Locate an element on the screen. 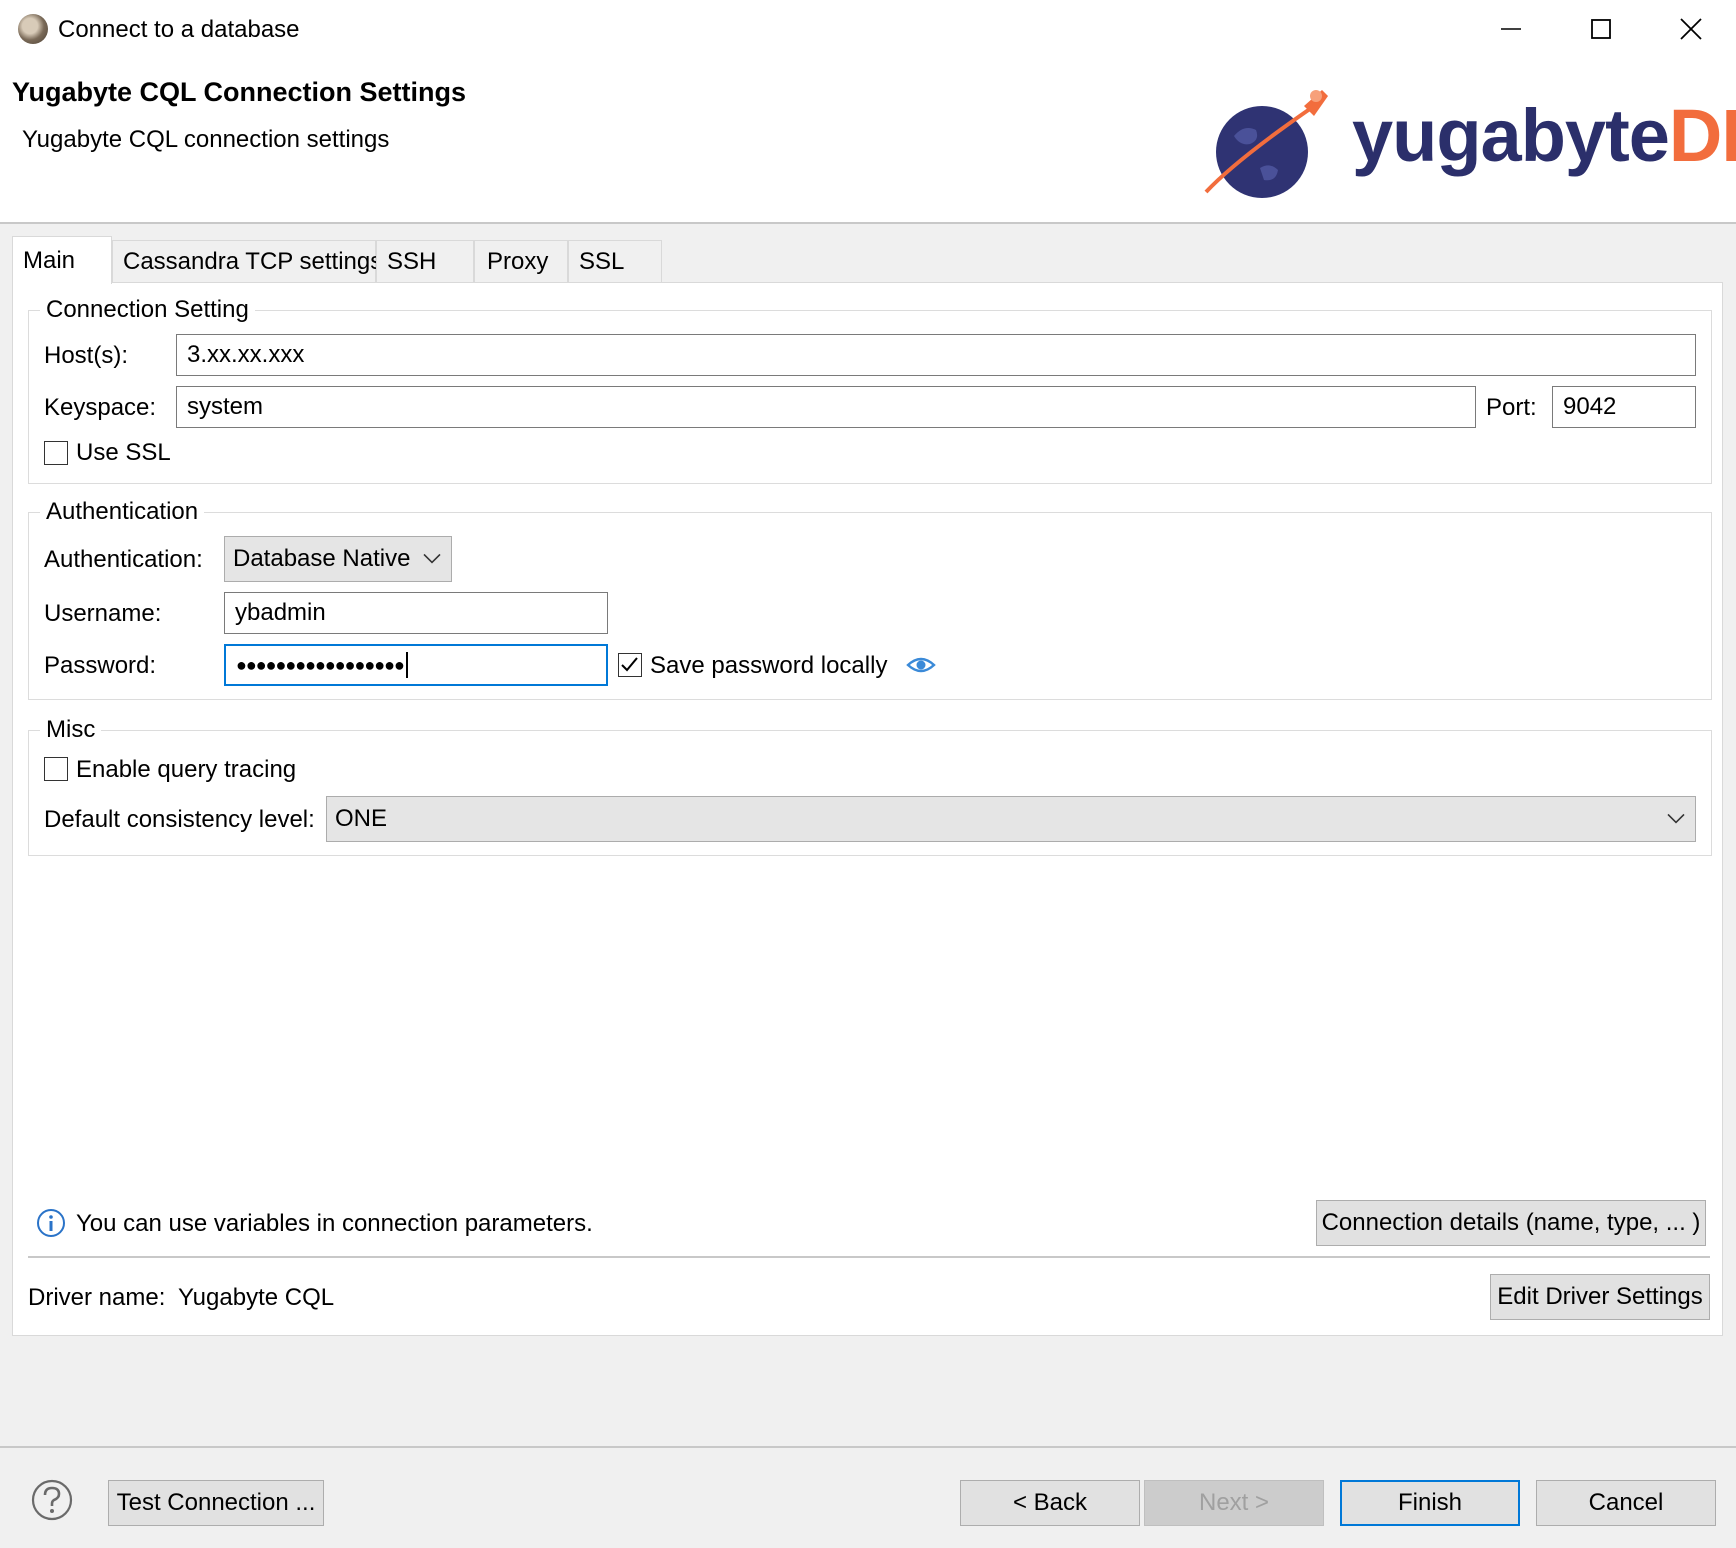 The image size is (1736, 1548). window-title: Connect to a database is located at coordinates (179, 29).